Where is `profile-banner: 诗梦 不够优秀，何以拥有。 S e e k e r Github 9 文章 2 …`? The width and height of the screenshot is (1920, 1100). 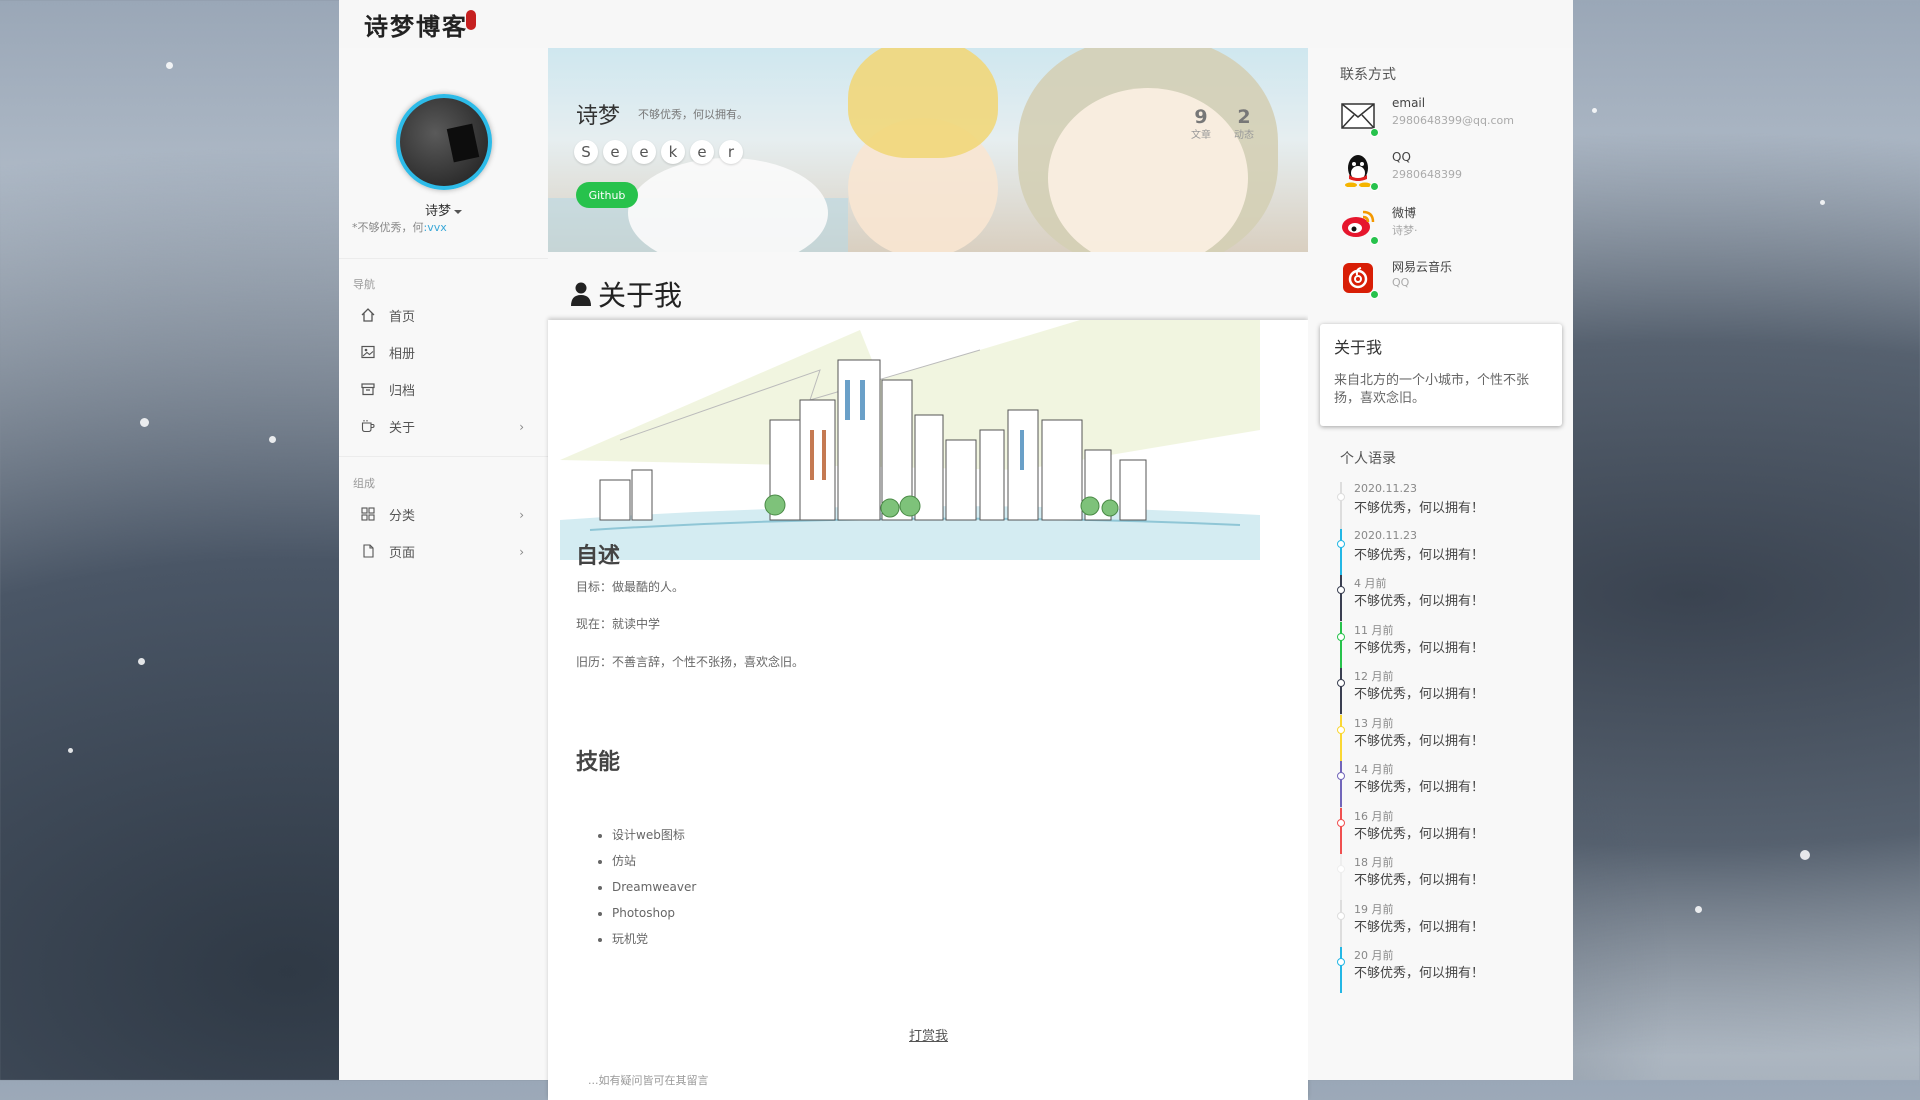
profile-banner: 诗梦 不够优秀，何以拥有。 S e e k e r Github 9 文章 2 … is located at coordinates (928, 150).